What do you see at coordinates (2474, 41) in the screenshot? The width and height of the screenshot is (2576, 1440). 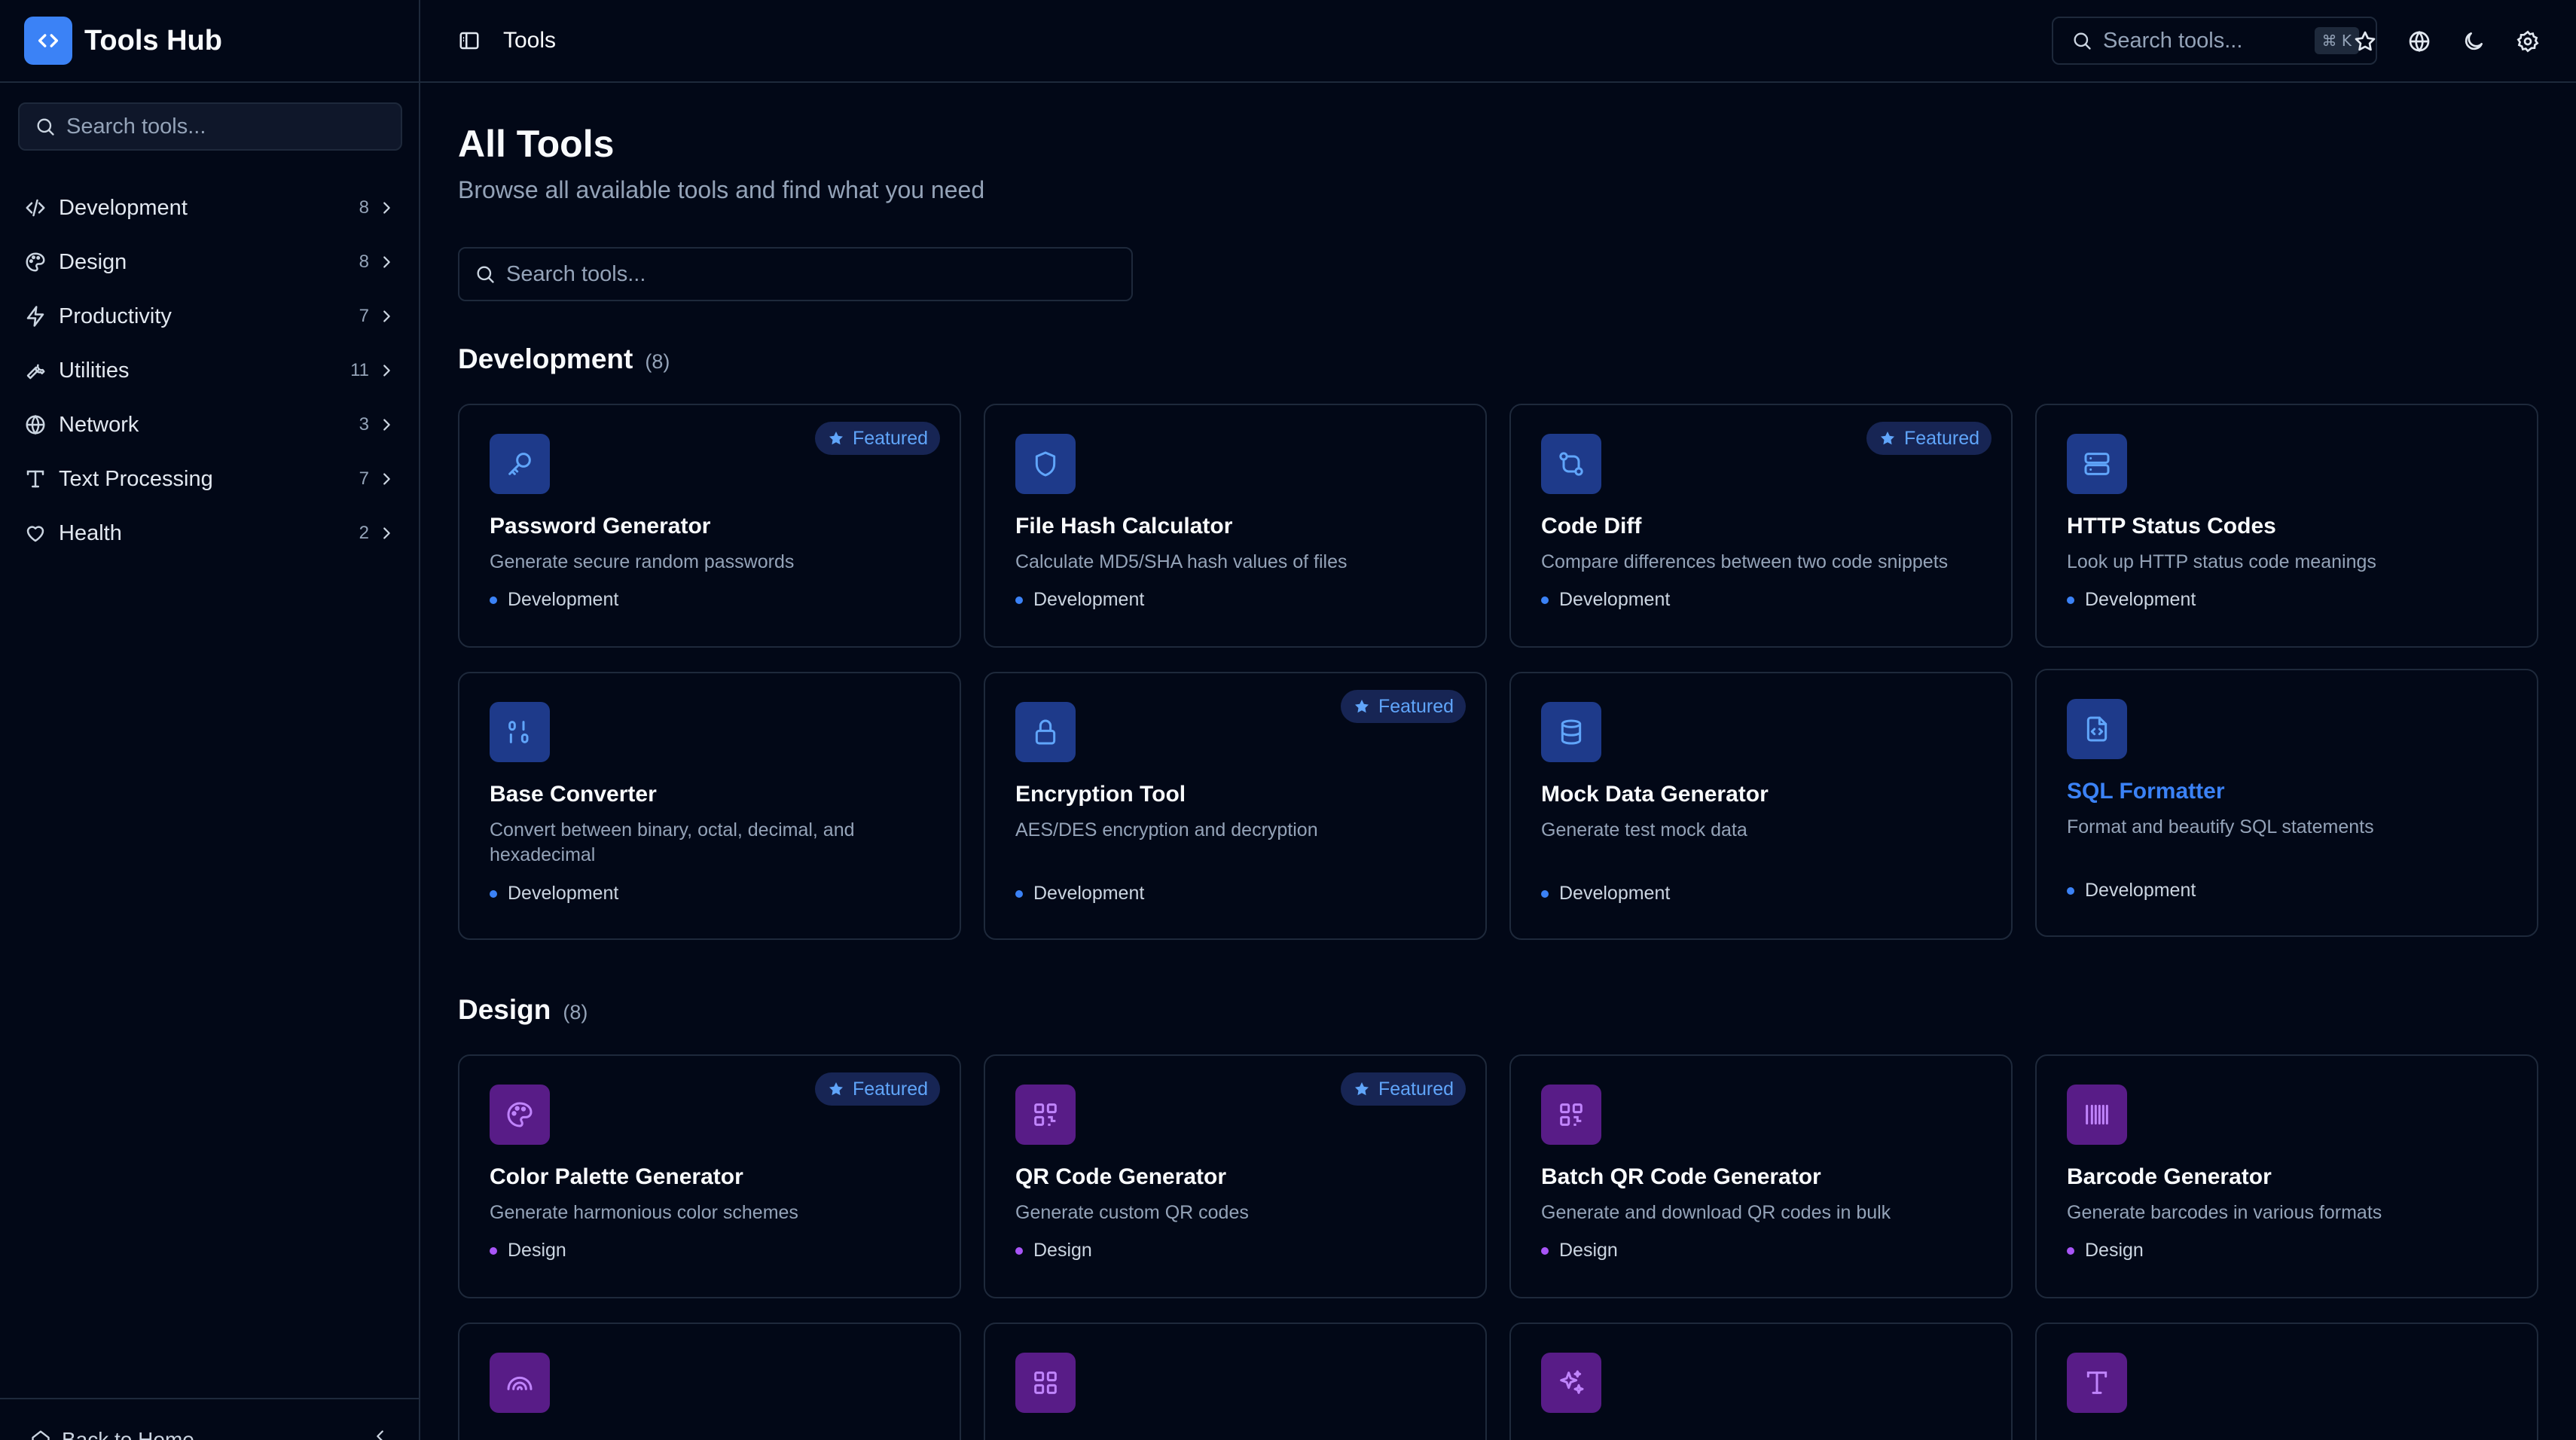 I see `moon-icon` at bounding box center [2474, 41].